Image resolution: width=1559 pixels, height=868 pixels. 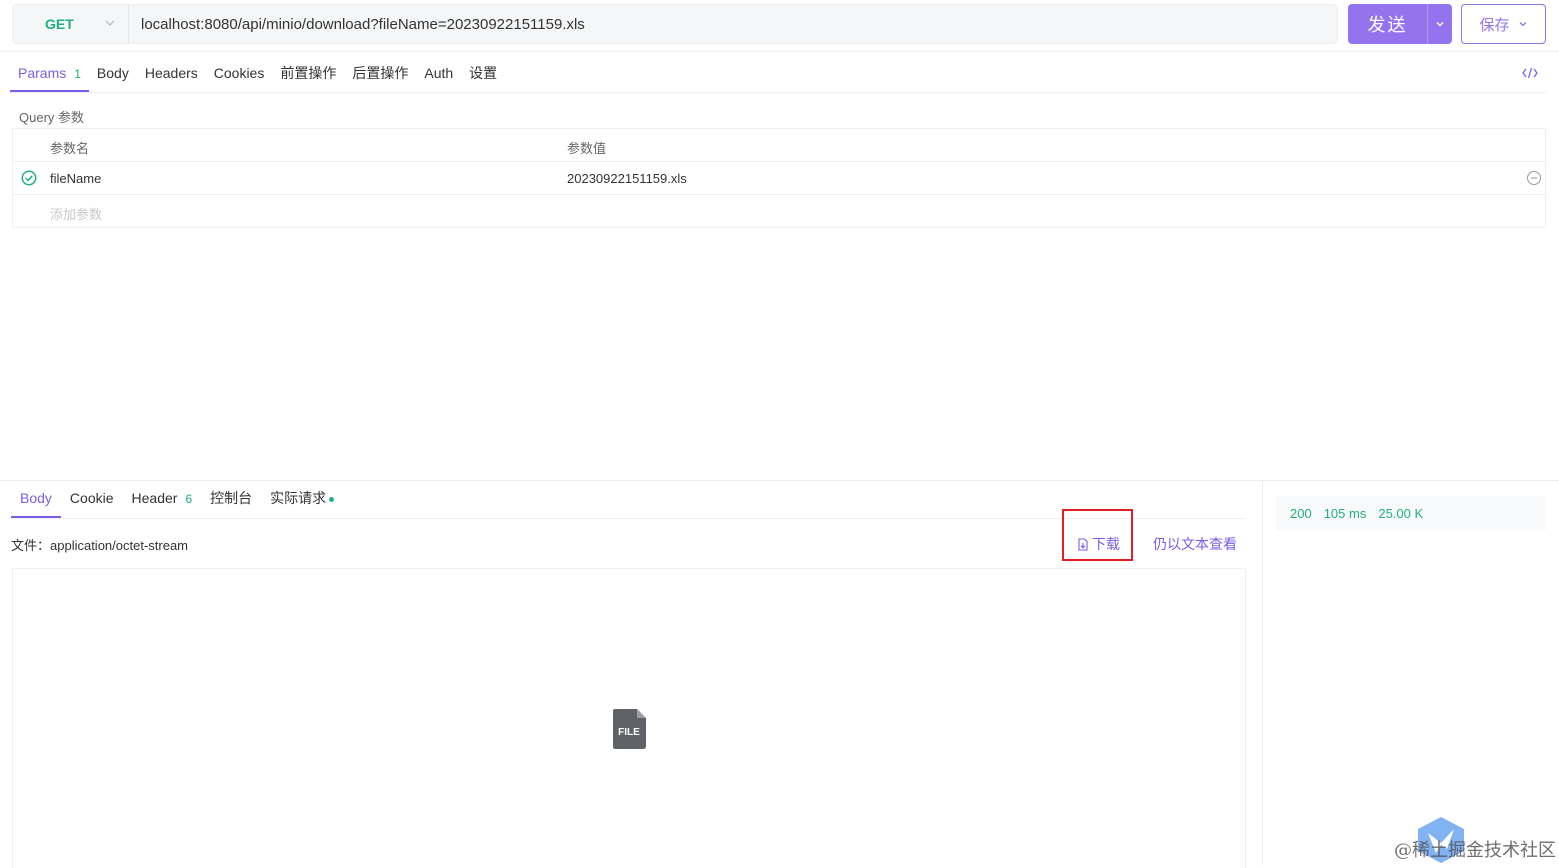 What do you see at coordinates (779, 145) in the screenshot?
I see `table-header: 参数名 参数值` at bounding box center [779, 145].